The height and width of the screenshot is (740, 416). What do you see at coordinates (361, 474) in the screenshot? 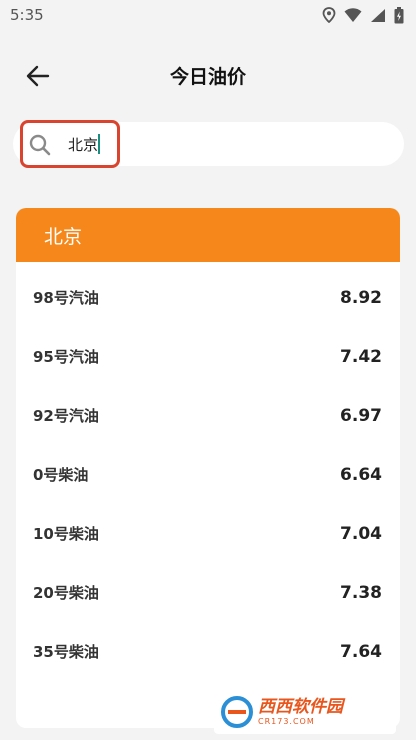
I see `fuel-price: 6.64` at bounding box center [361, 474].